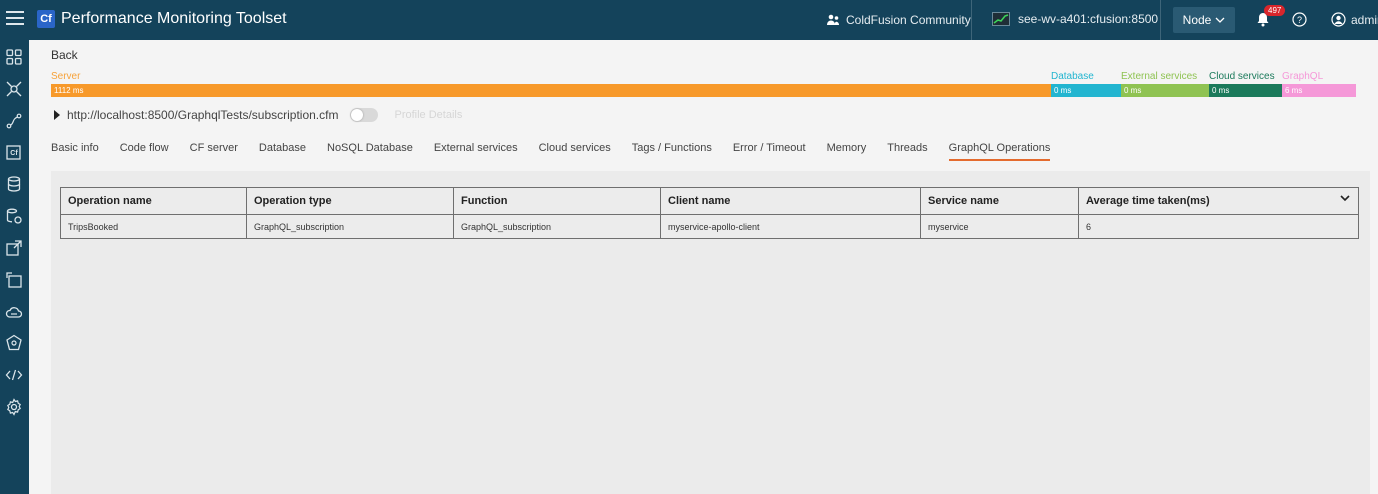 The height and width of the screenshot is (494, 1378). What do you see at coordinates (1001, 19) in the screenshot?
I see `server-chart-icon` at bounding box center [1001, 19].